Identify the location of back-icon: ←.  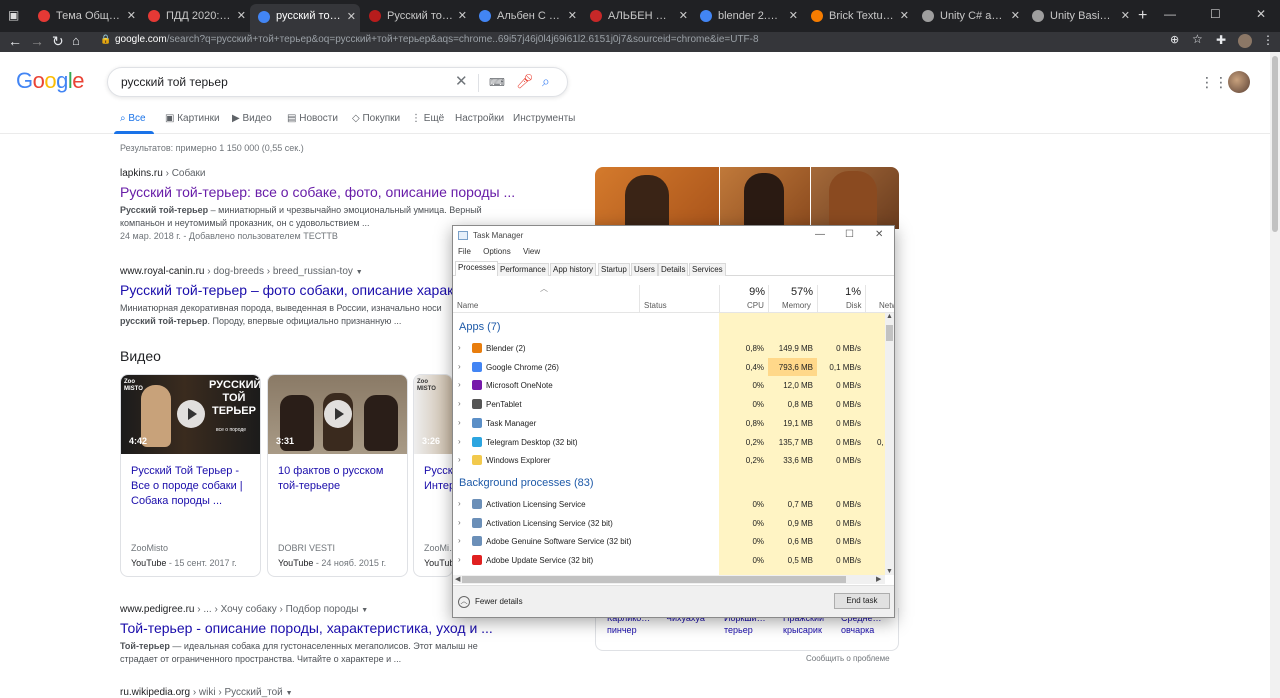
(15, 41).